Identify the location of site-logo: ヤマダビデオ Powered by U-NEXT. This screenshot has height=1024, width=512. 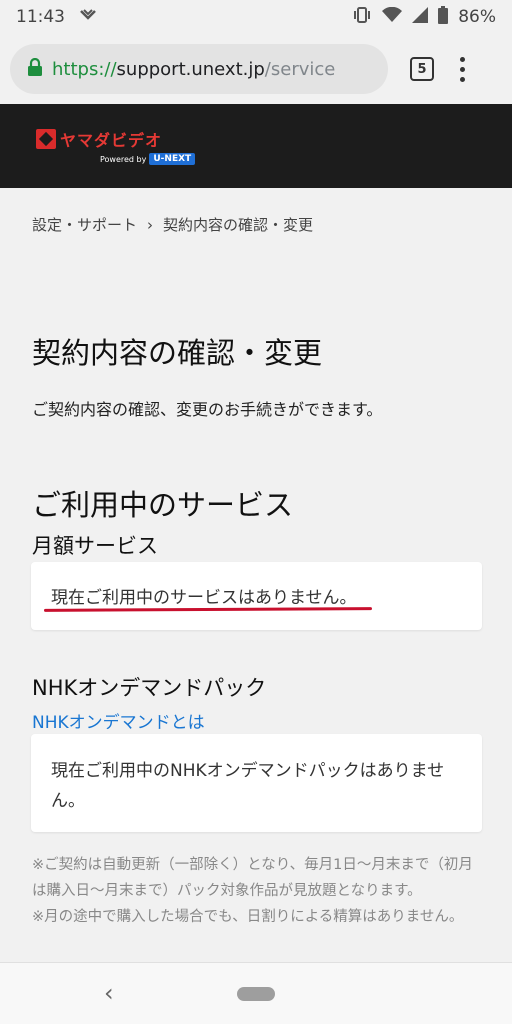
(116, 146).